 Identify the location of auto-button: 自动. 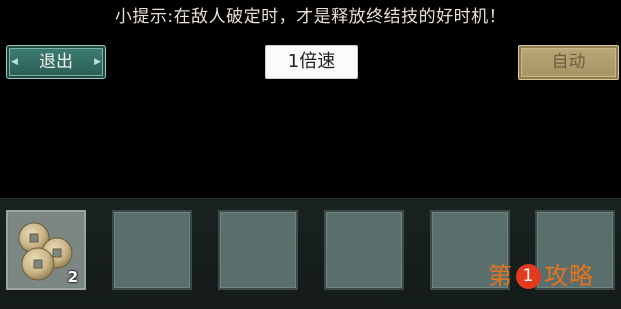
(568, 62).